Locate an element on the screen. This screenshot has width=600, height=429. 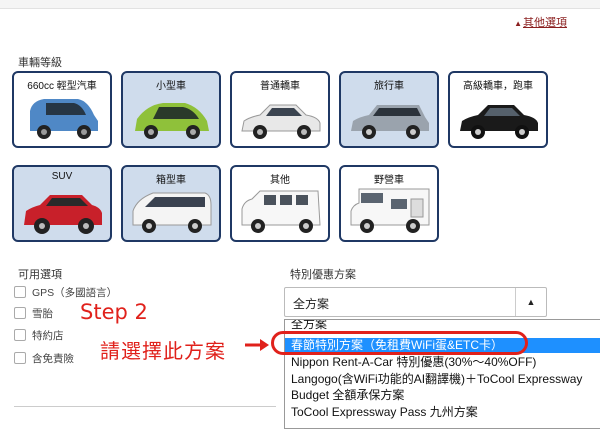
step-annotation: Step 2 is located at coordinates (114, 312).